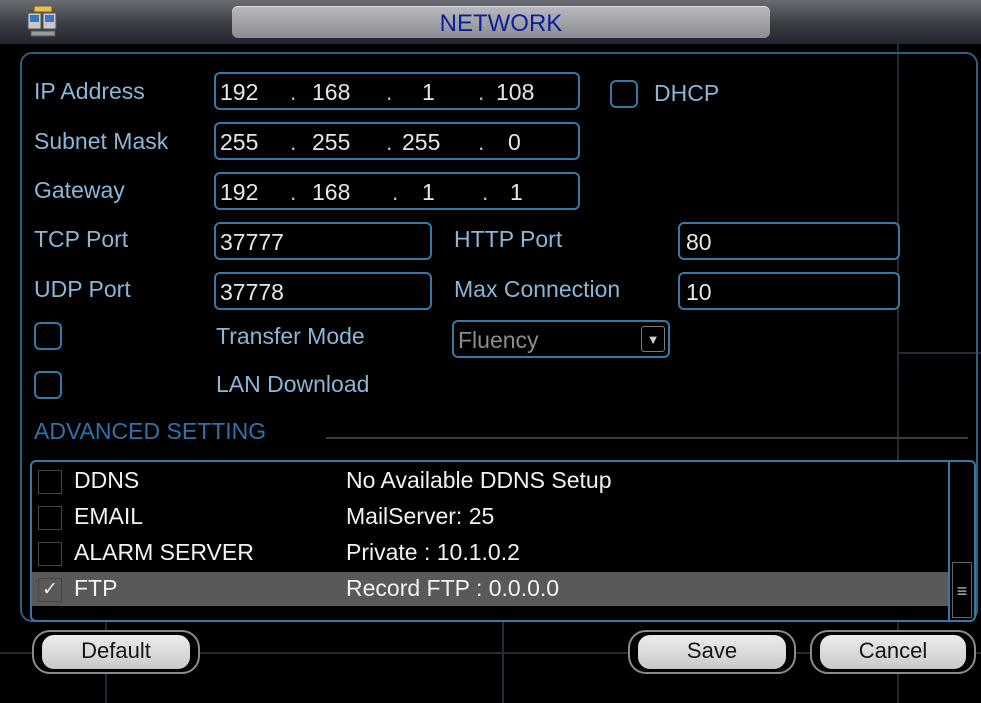 Image resolution: width=981 pixels, height=703 pixels. I want to click on http-port-value: 80, so click(699, 242).